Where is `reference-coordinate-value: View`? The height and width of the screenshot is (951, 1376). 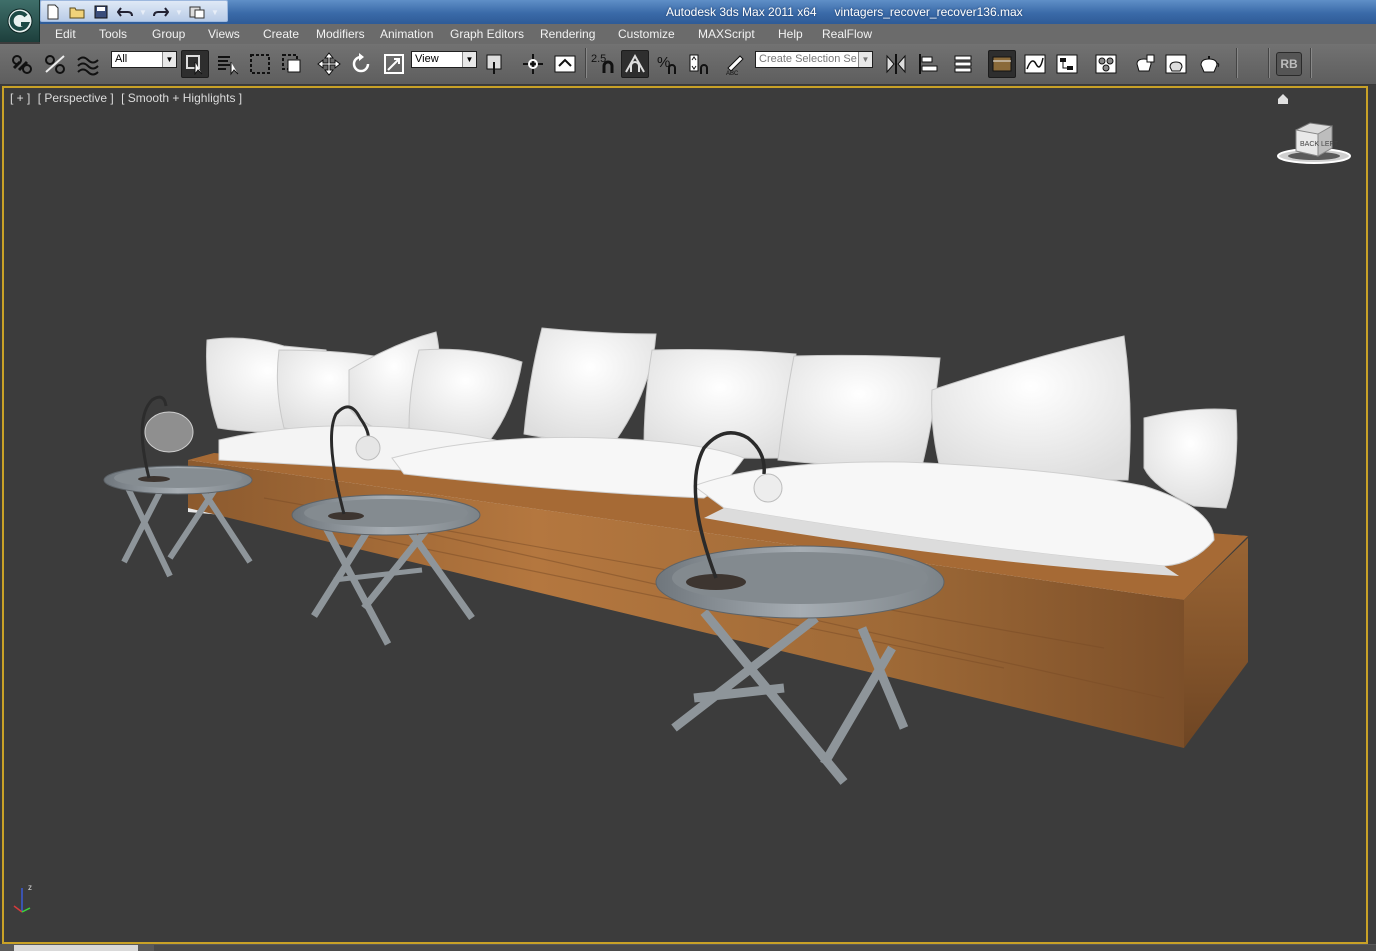
reference-coordinate-value: View is located at coordinates (427, 59).